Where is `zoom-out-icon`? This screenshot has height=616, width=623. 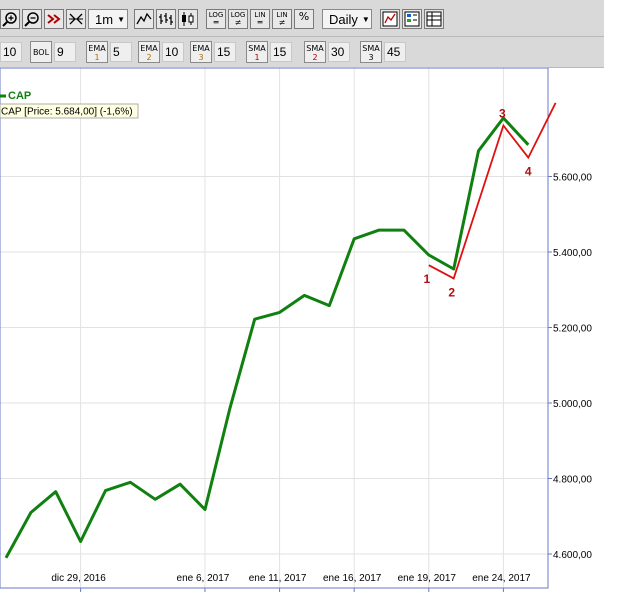 zoom-out-icon is located at coordinates (32, 19).